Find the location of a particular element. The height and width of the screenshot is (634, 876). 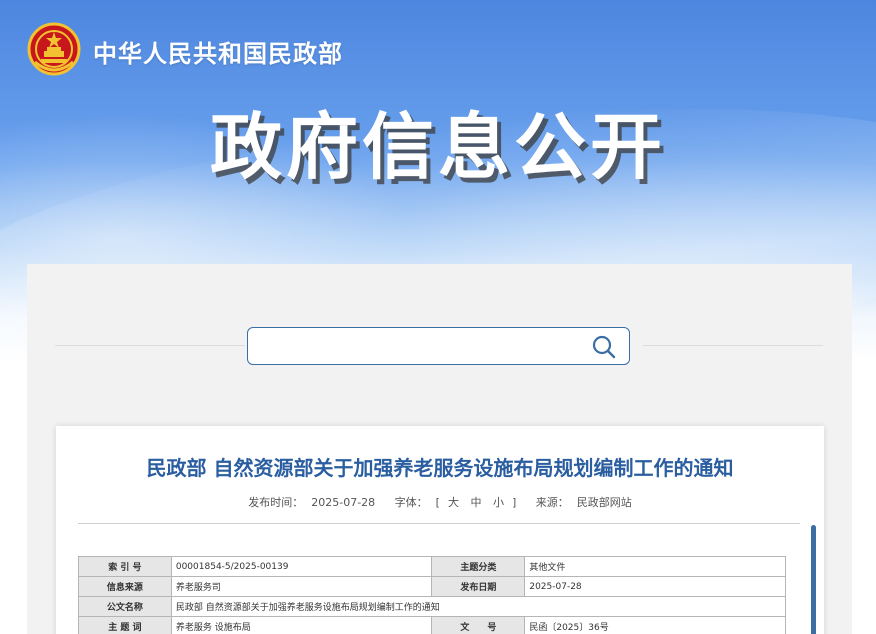

category-value: 其他文件 is located at coordinates (655, 566).